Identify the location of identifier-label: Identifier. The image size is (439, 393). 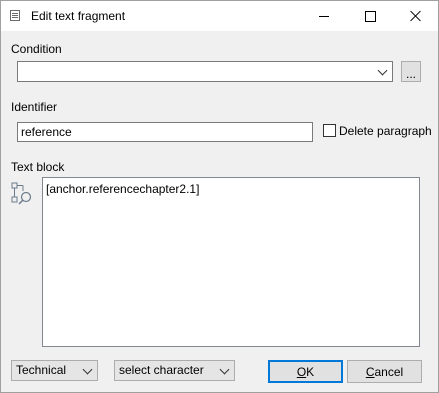
(34, 107).